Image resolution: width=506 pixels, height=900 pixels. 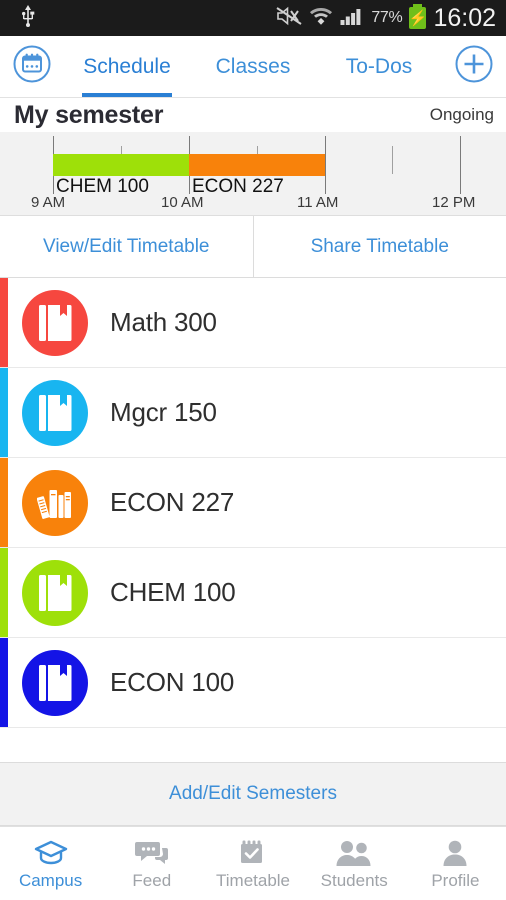 I want to click on wifi-icon, so click(x=321, y=18).